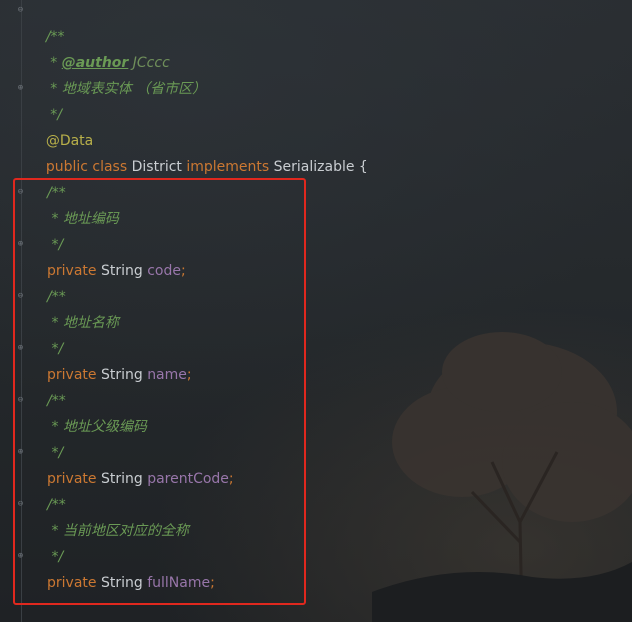  I want to click on open-brace: {, so click(363, 167).